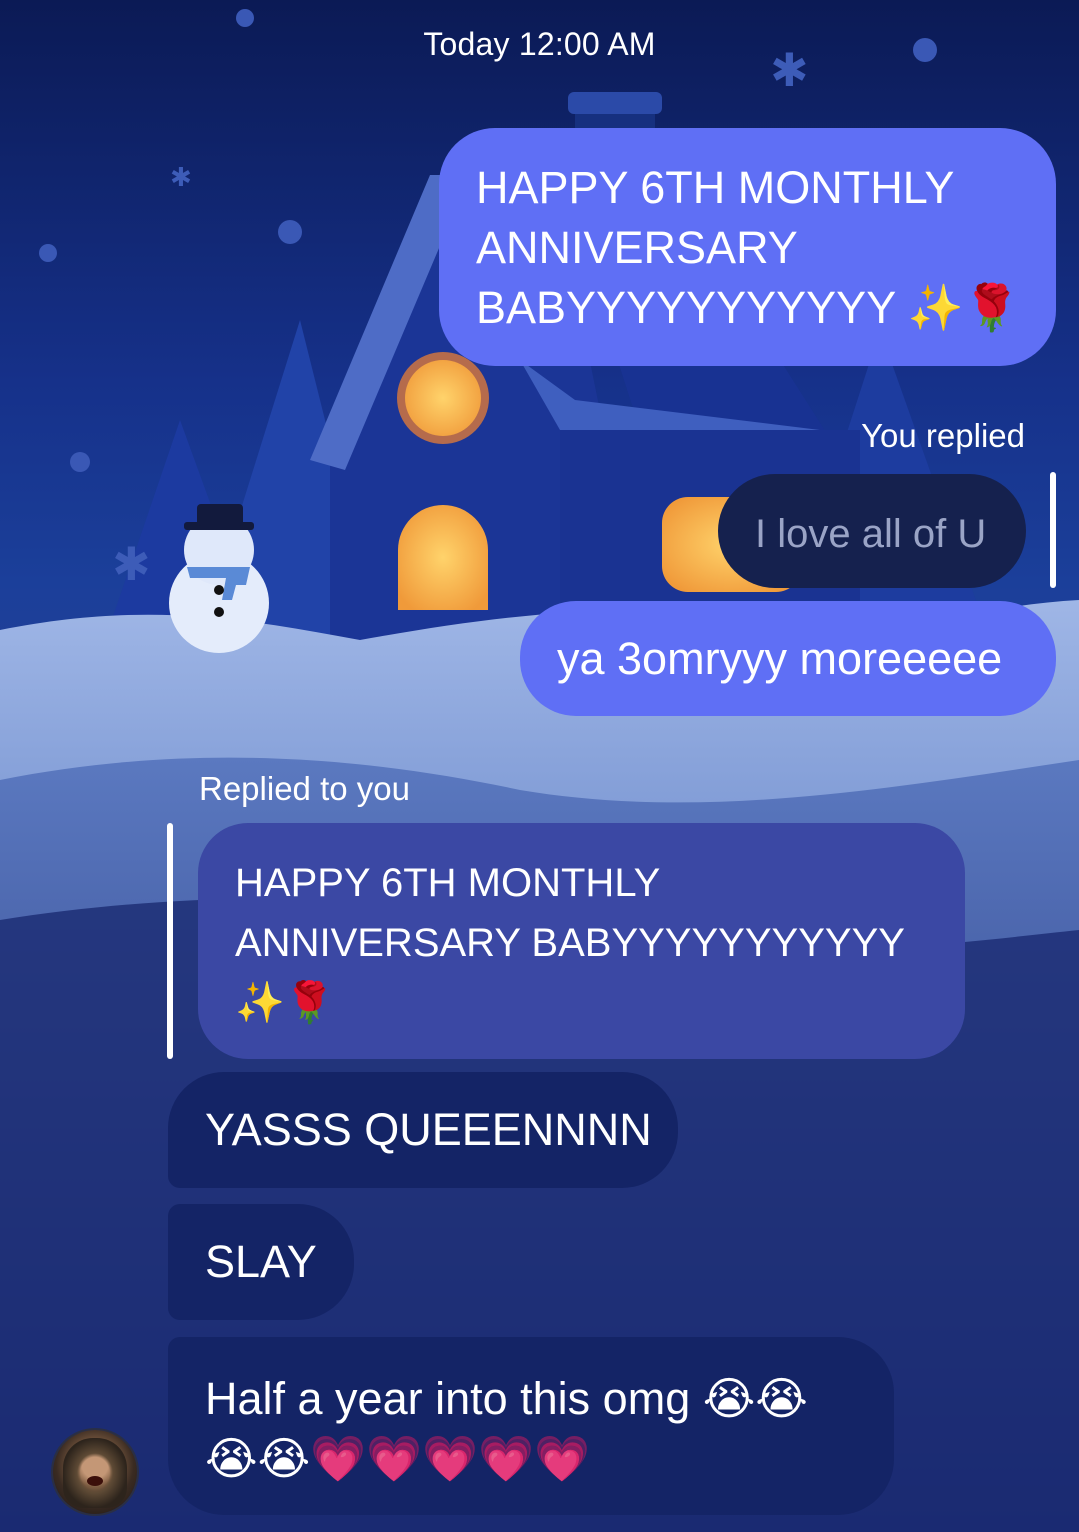 The image size is (1079, 1532). I want to click on incoming-message-bubble: SLAY, so click(261, 1262).